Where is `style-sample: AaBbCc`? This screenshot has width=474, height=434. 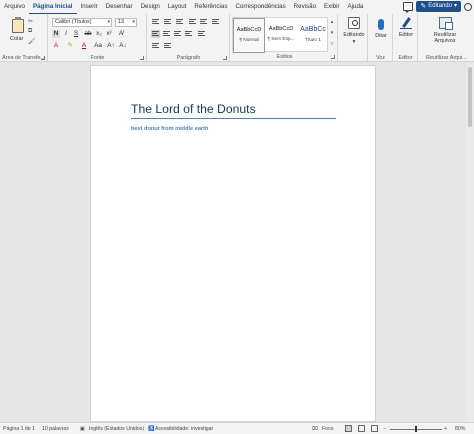 style-sample: AaBbCc is located at coordinates (313, 29).